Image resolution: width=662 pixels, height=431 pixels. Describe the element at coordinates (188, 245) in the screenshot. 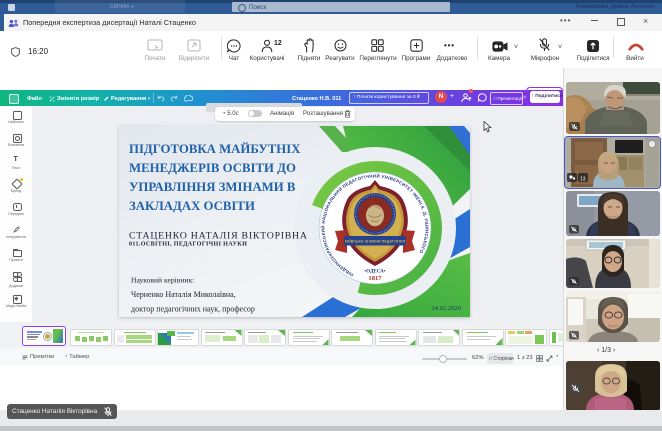

I see `svg-text: 011.ОСВІТНІ, ПЕДАГОГІЧНІ НАУКИ` at that location.